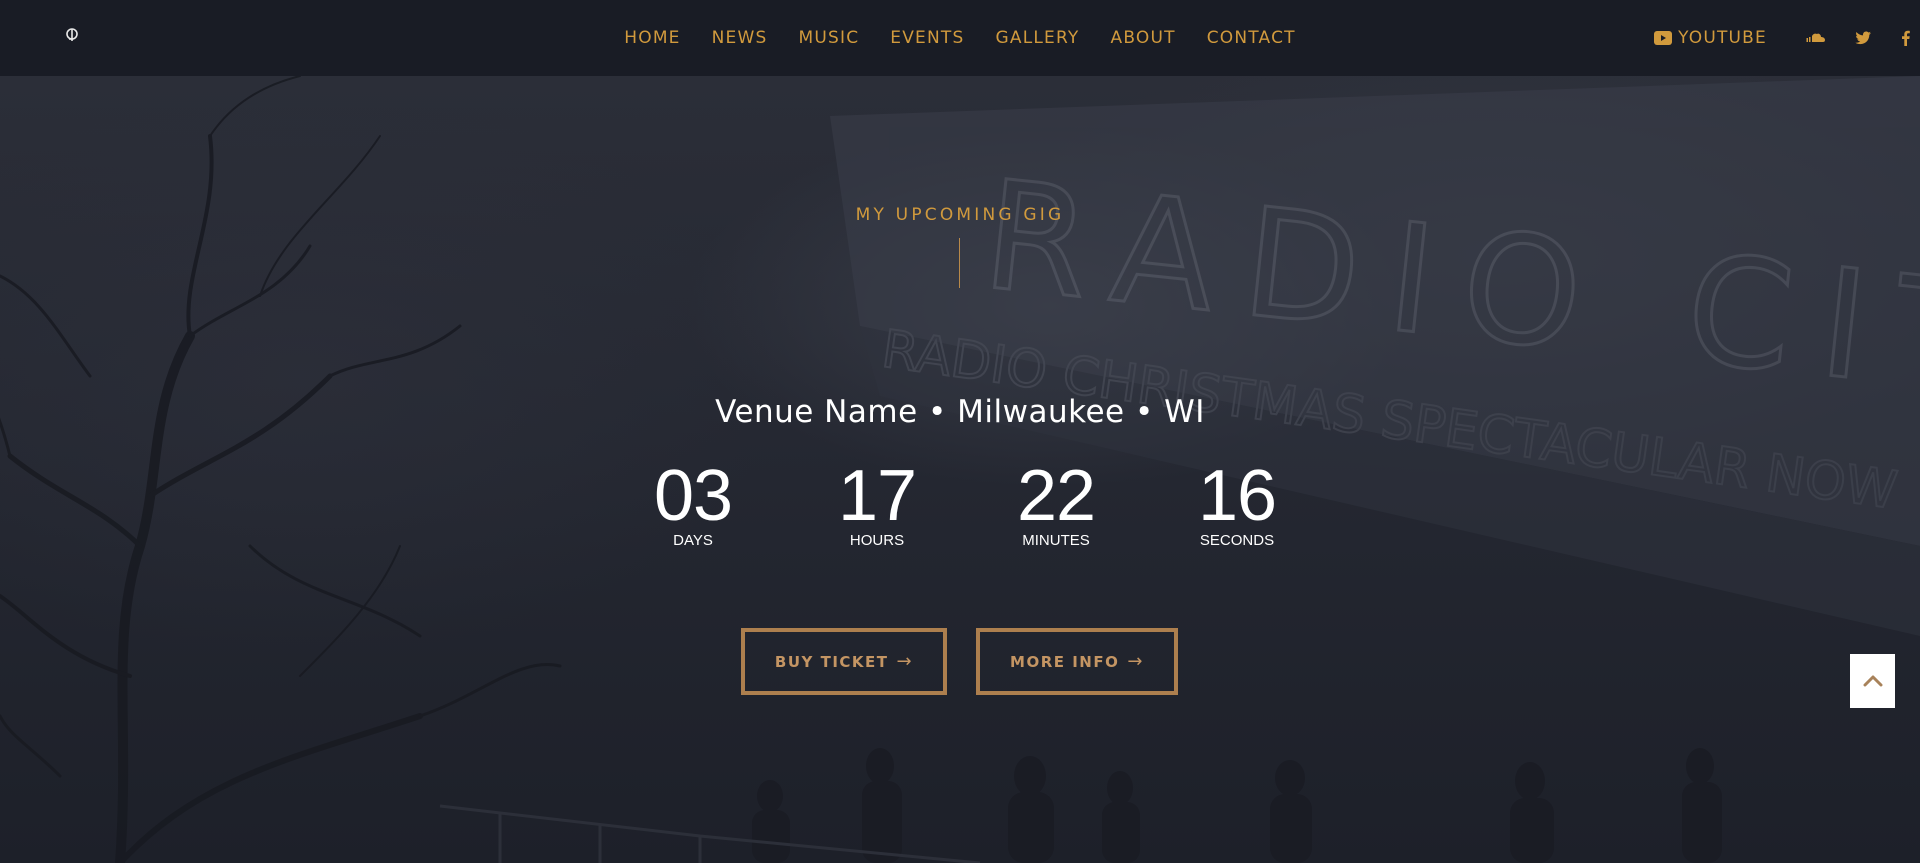 The width and height of the screenshot is (1920, 863). I want to click on countdown-hours-label: HOURS, so click(877, 540).